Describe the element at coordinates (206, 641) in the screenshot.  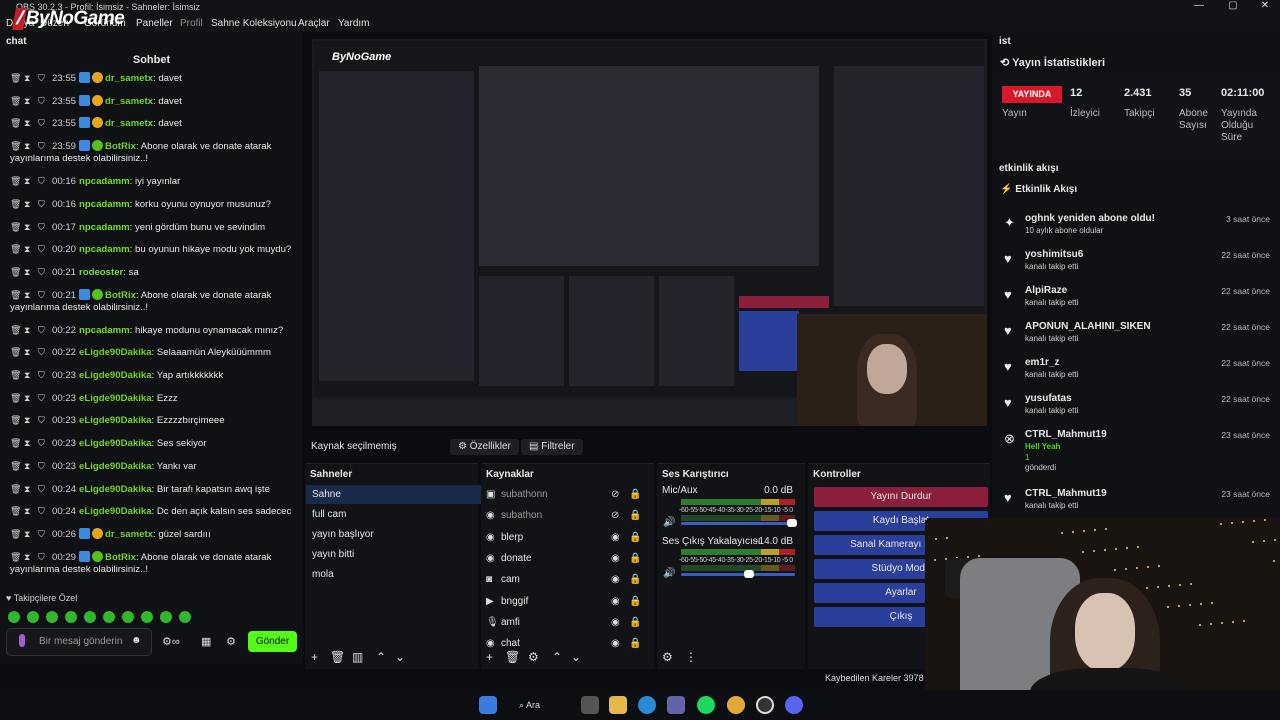
I see `store-icon: ▦` at that location.